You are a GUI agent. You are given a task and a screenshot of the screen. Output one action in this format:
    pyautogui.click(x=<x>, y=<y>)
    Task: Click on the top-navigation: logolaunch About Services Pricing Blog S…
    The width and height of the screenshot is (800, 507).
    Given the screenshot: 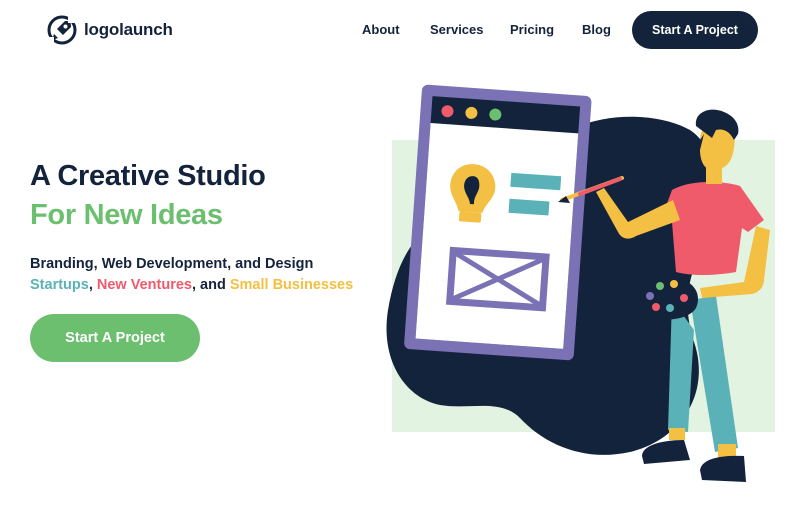 What is the action you would take?
    pyautogui.click(x=400, y=31)
    